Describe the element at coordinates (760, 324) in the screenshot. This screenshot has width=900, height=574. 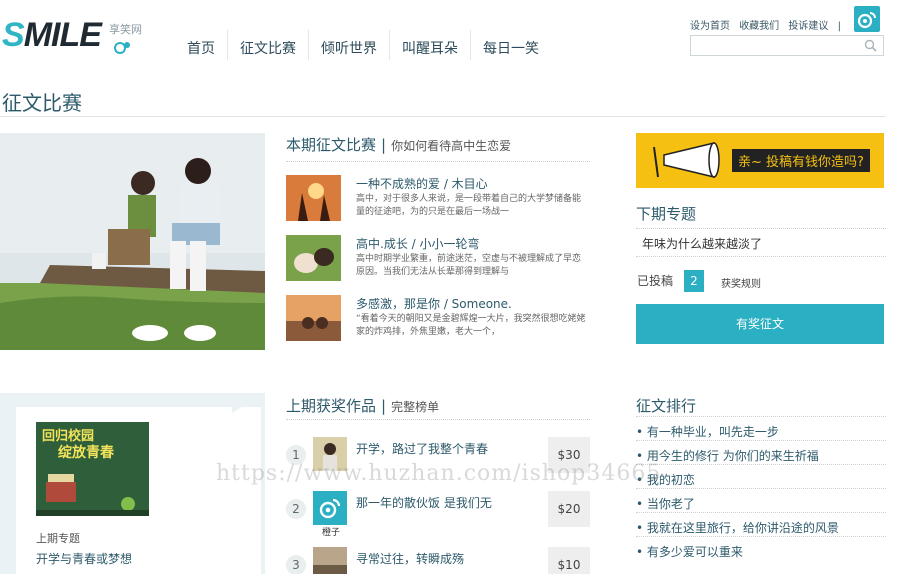
I see `award-contest-button: 有奖征文` at that location.